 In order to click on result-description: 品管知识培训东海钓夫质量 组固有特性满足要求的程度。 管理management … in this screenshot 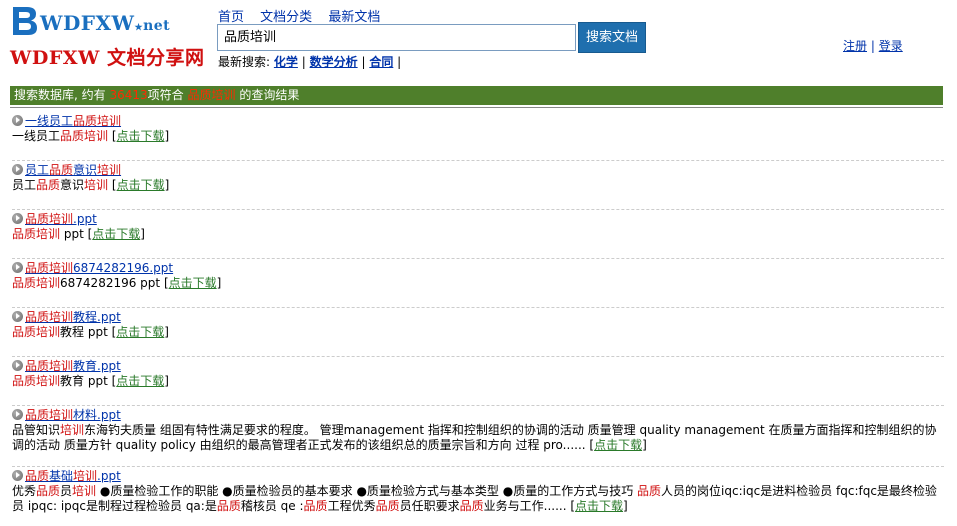, I will do `click(478, 438)`.